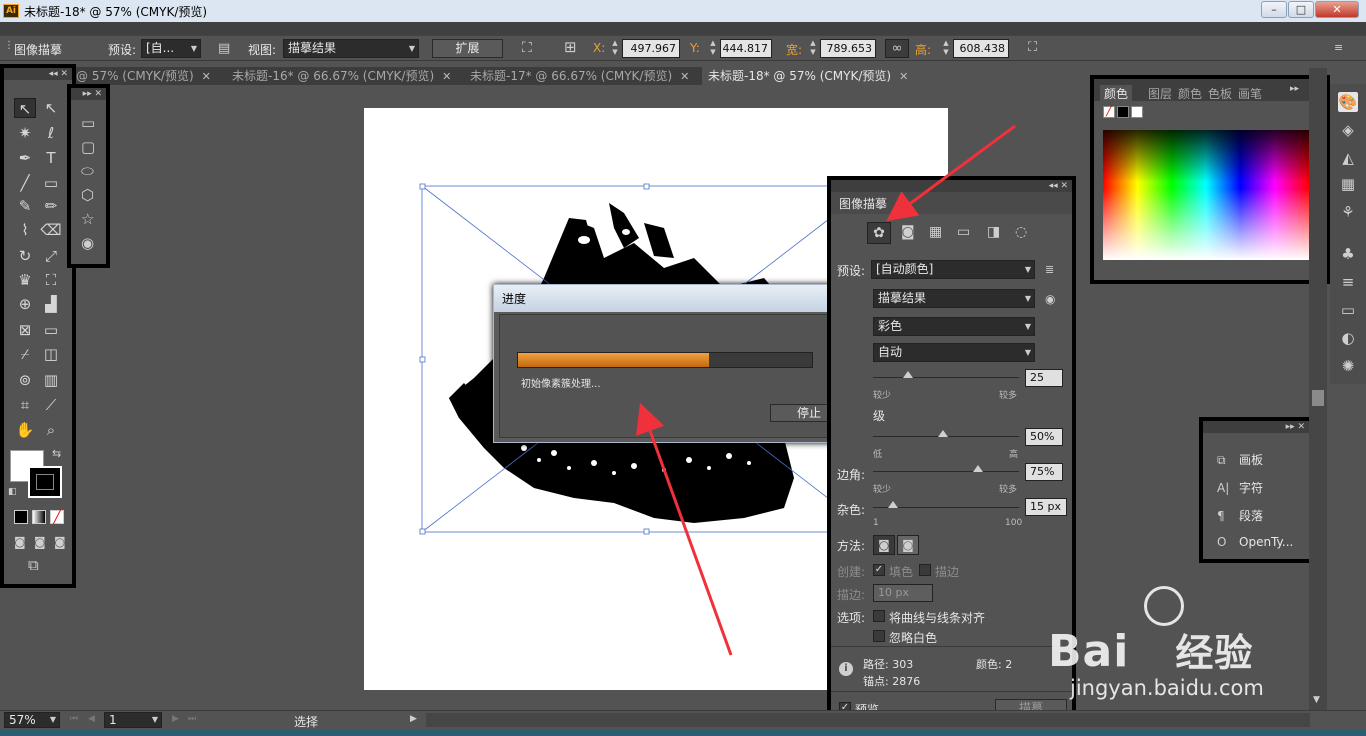 Image resolution: width=1366 pixels, height=736 pixels. What do you see at coordinates (684, 529) in the screenshot?
I see `arrow-to-progress` at bounding box center [684, 529].